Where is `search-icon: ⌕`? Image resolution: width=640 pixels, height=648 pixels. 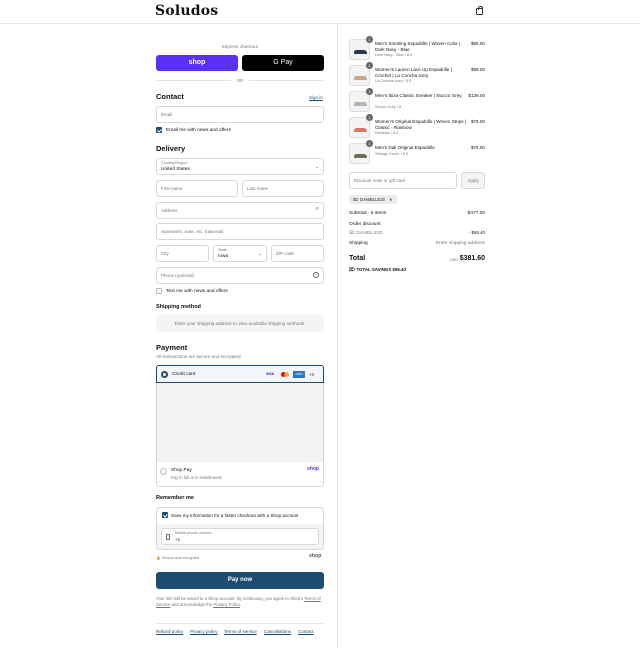
search-icon: ⌕ is located at coordinates (317, 209).